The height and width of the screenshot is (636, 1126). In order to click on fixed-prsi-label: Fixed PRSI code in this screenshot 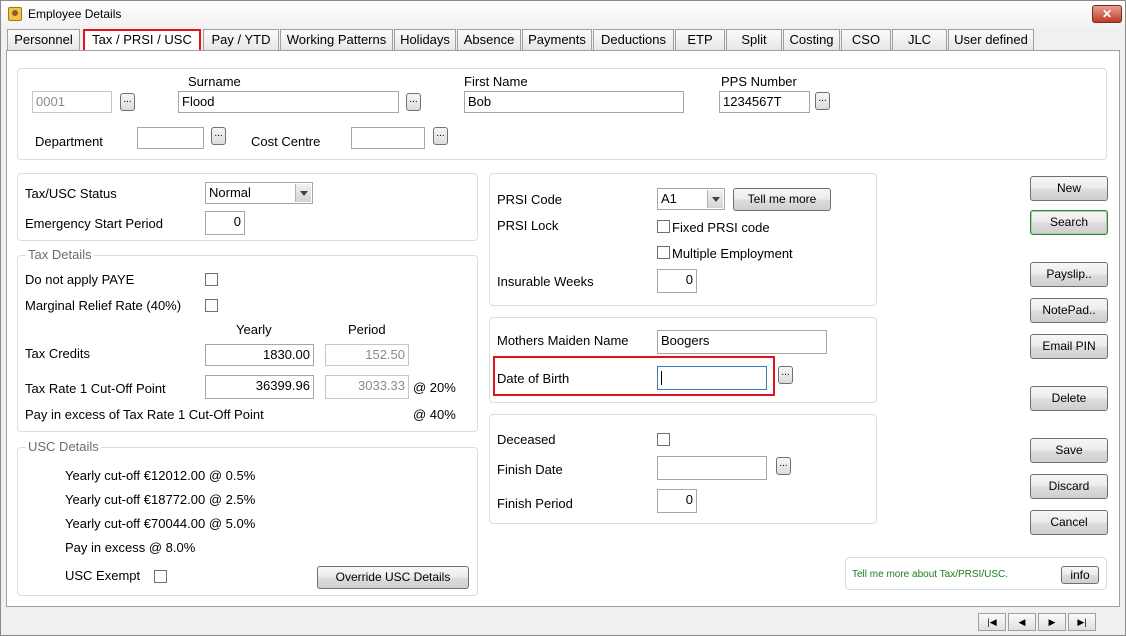, I will do `click(721, 227)`.